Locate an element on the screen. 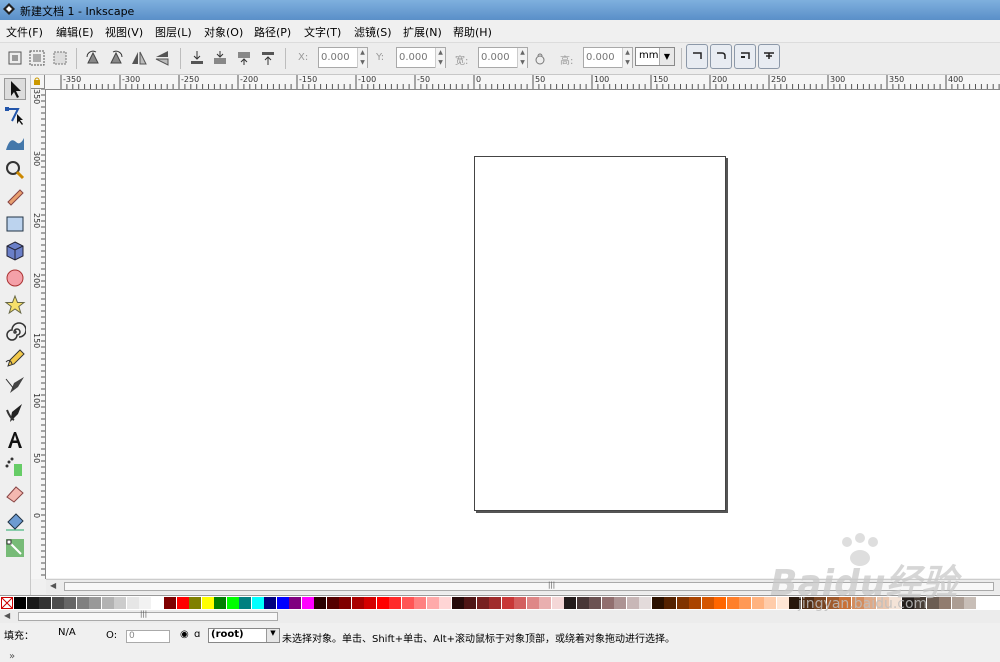 The height and width of the screenshot is (662, 1000). tool-pencil is located at coordinates (15, 359).